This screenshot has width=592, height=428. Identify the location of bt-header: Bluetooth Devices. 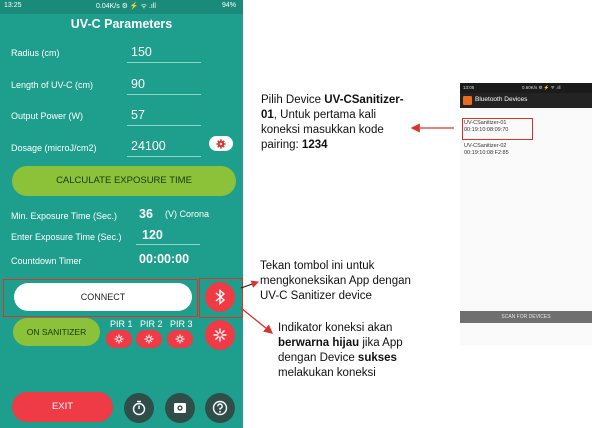
(526, 100).